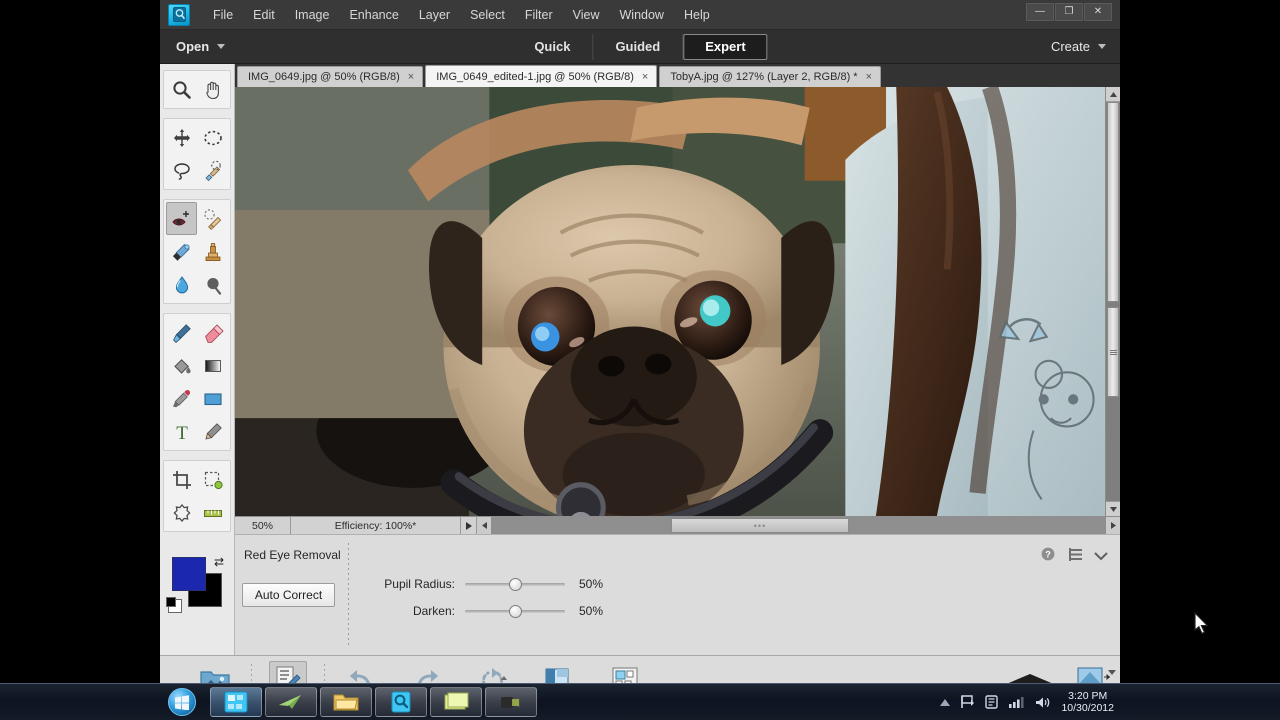  I want to click on zoom-level: 50%, so click(263, 525).